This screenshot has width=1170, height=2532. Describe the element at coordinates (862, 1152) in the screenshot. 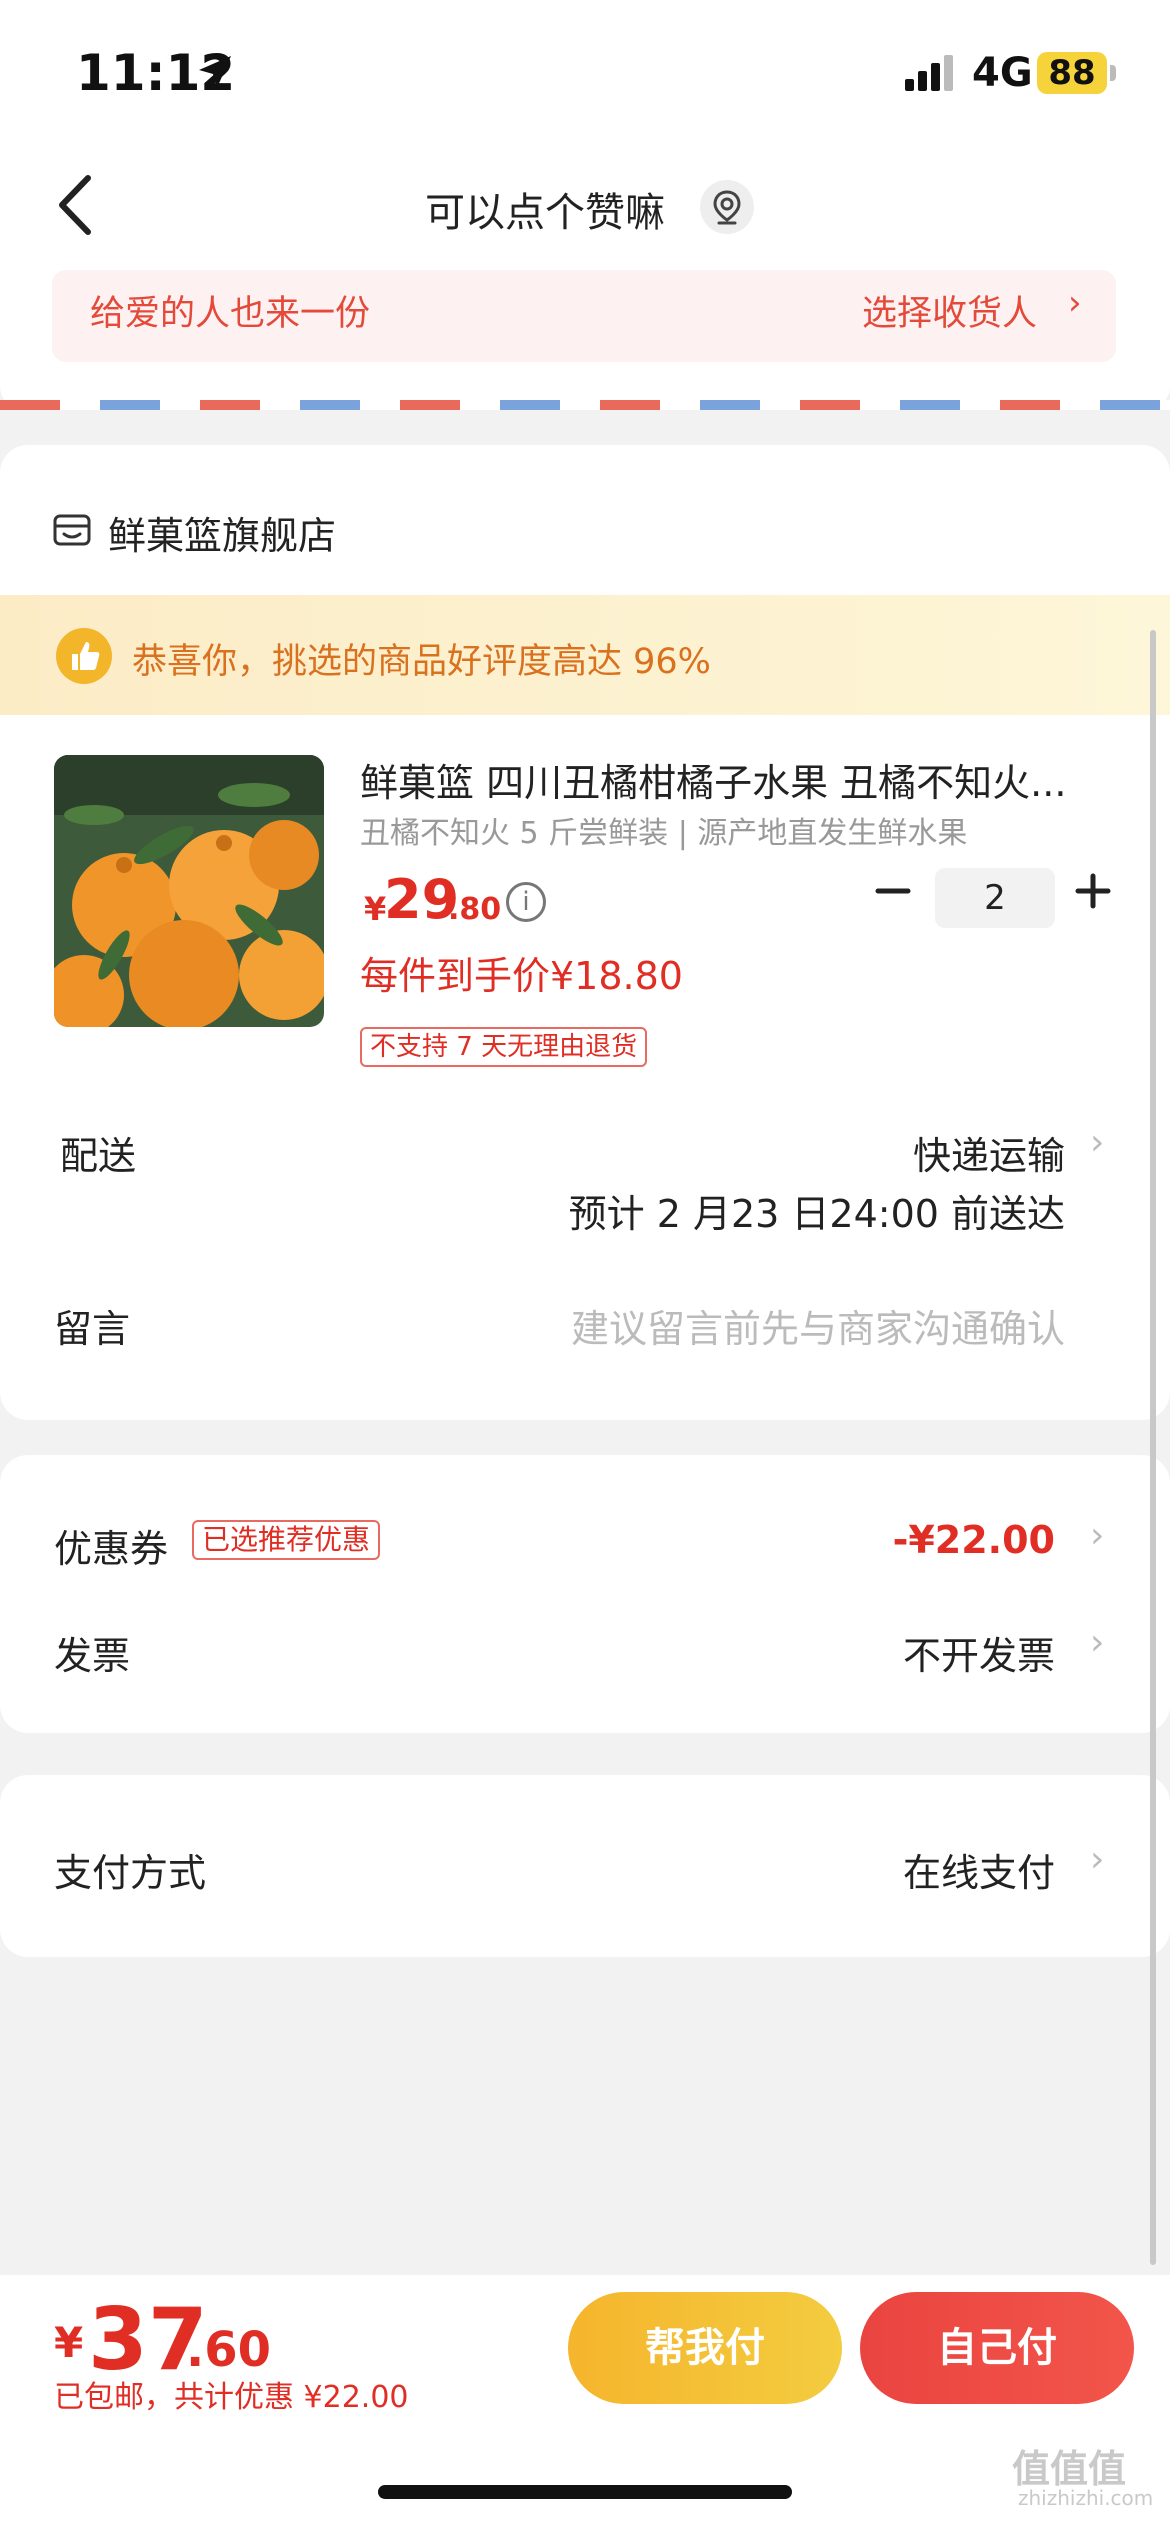

I see `delivery-method: 快递运输` at that location.